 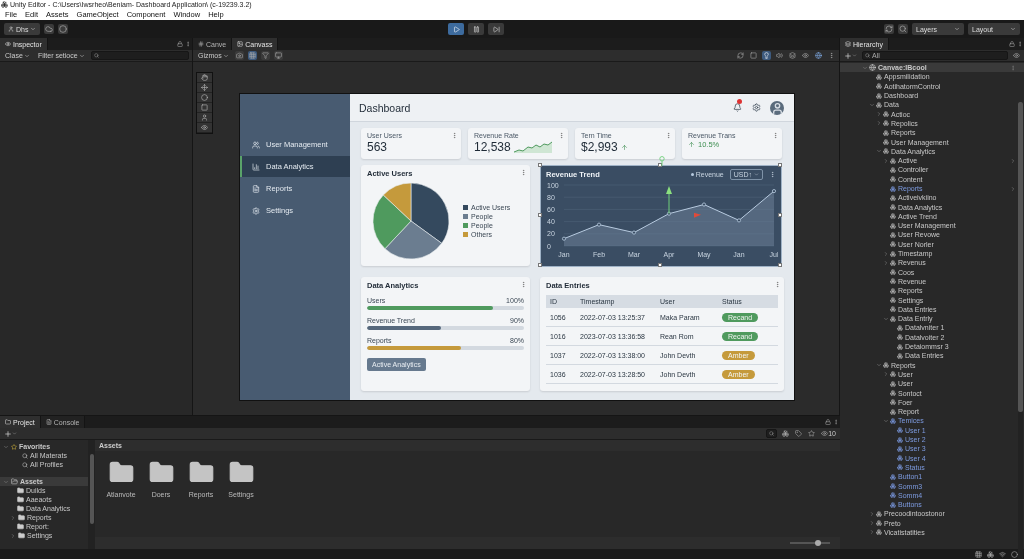 I want to click on transform-tool, so click(x=204, y=118).